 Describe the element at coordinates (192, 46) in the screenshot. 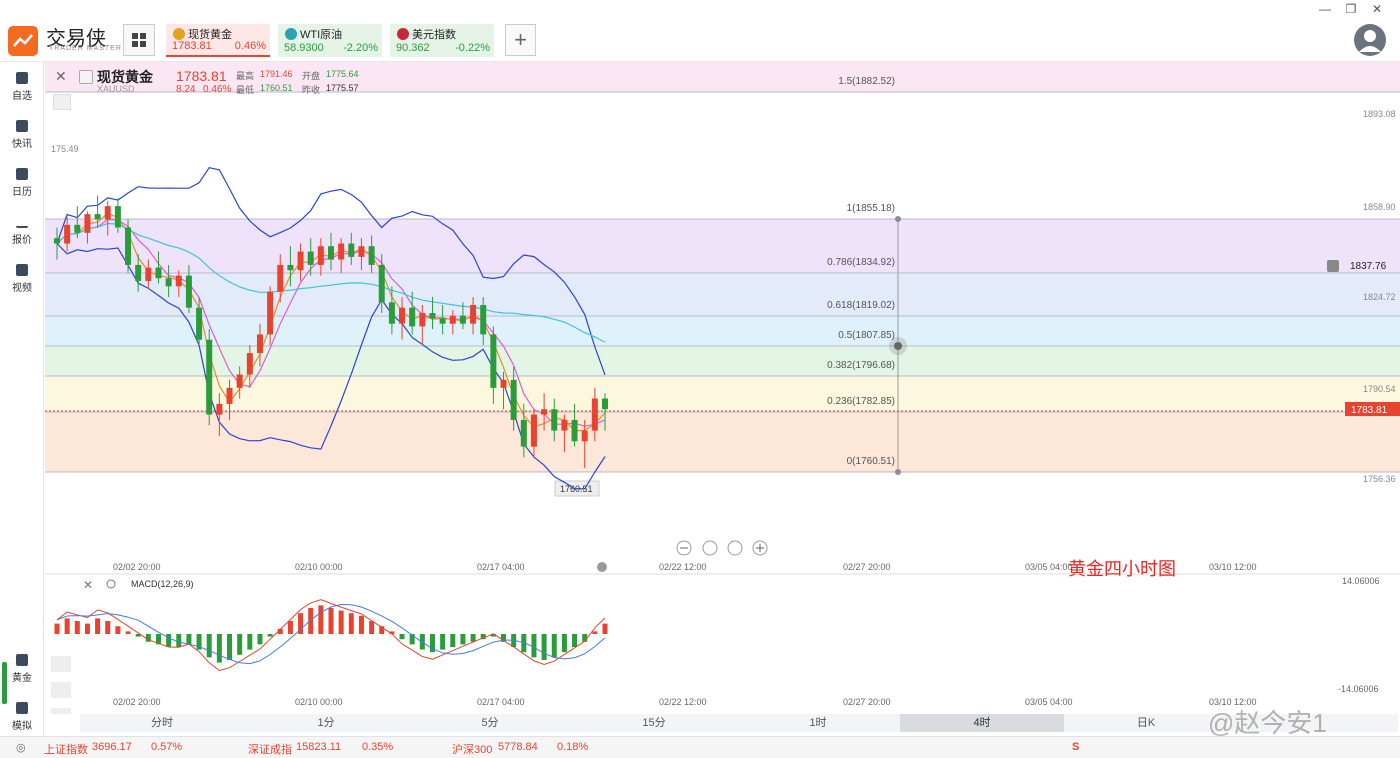

I see `quote-value: 1783.81` at that location.